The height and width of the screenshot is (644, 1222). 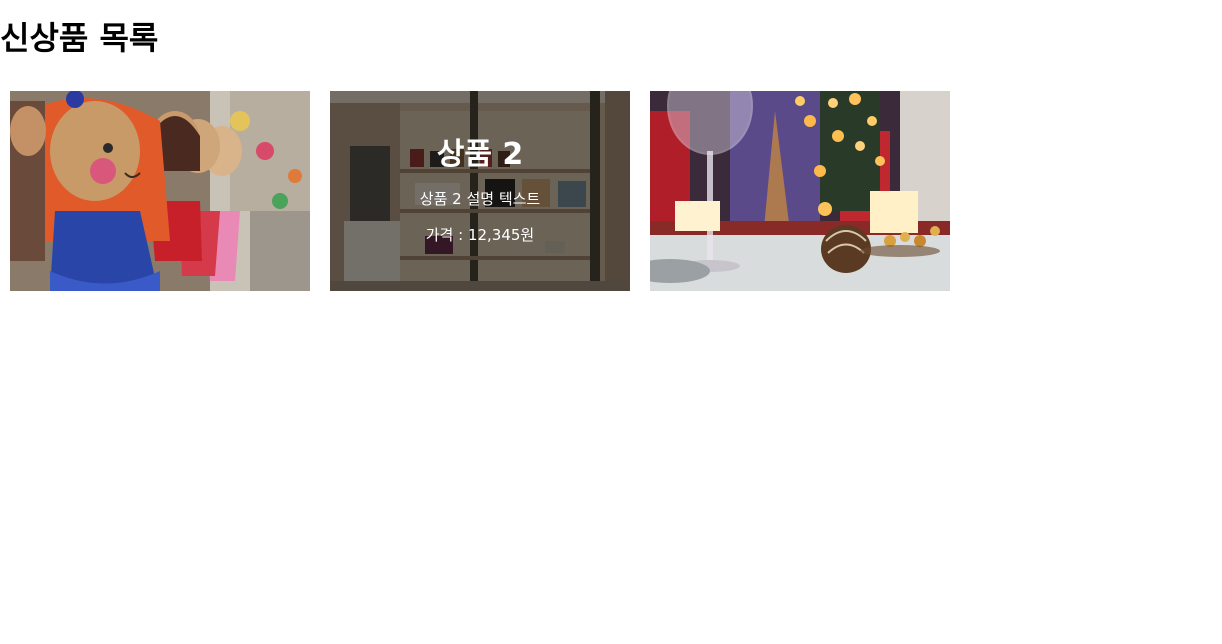 I want to click on product-description: 상품 2 설명 텍스트, so click(x=480, y=199).